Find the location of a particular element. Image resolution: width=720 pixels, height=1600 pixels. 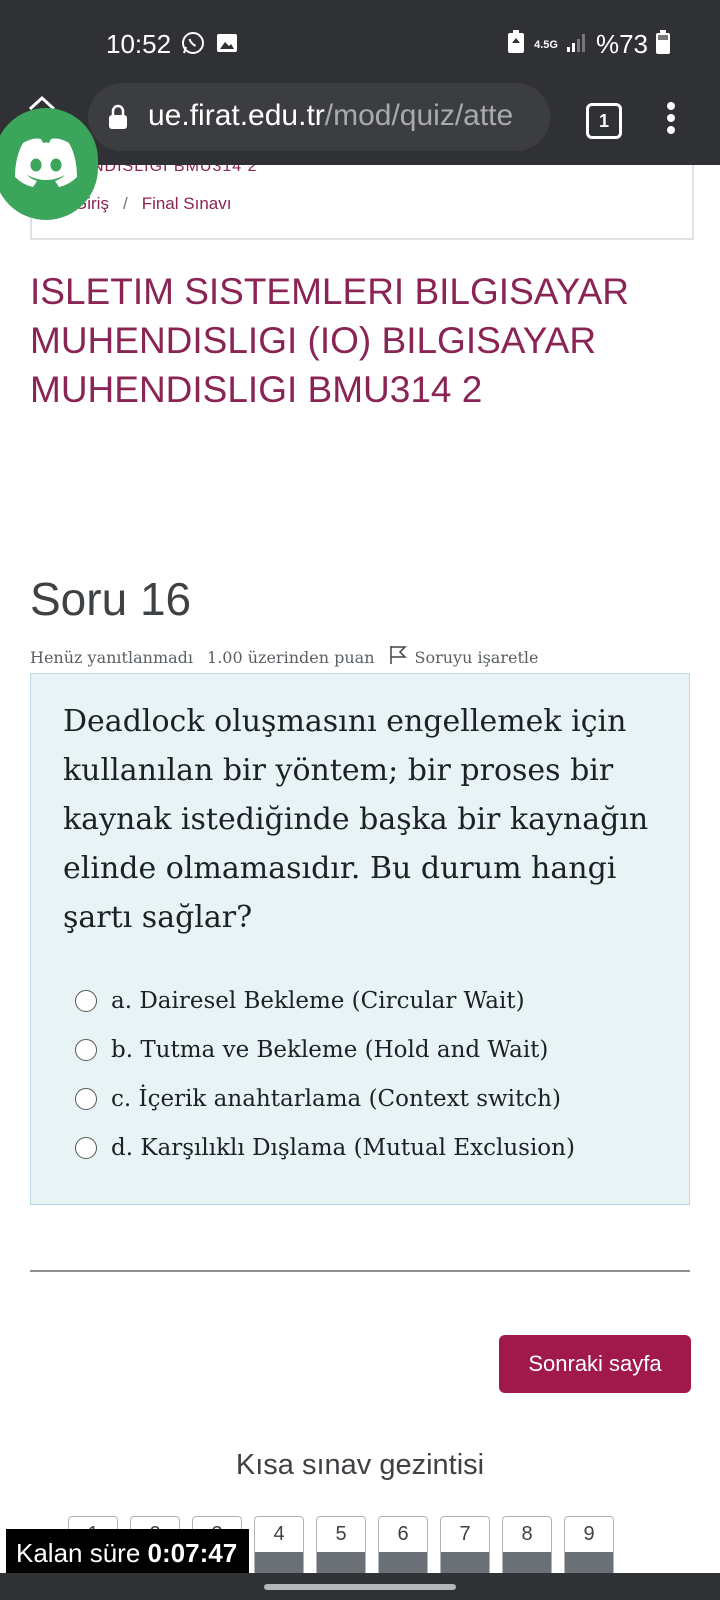

breadcrumb-item-final-sinavi: Final Sınavı is located at coordinates (187, 204).